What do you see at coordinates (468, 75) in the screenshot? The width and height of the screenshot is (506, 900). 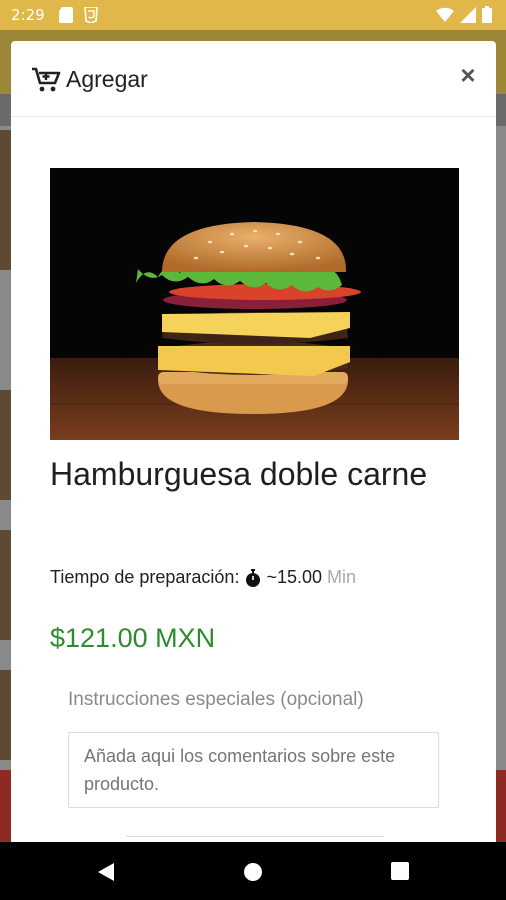 I see `close-button: ×` at bounding box center [468, 75].